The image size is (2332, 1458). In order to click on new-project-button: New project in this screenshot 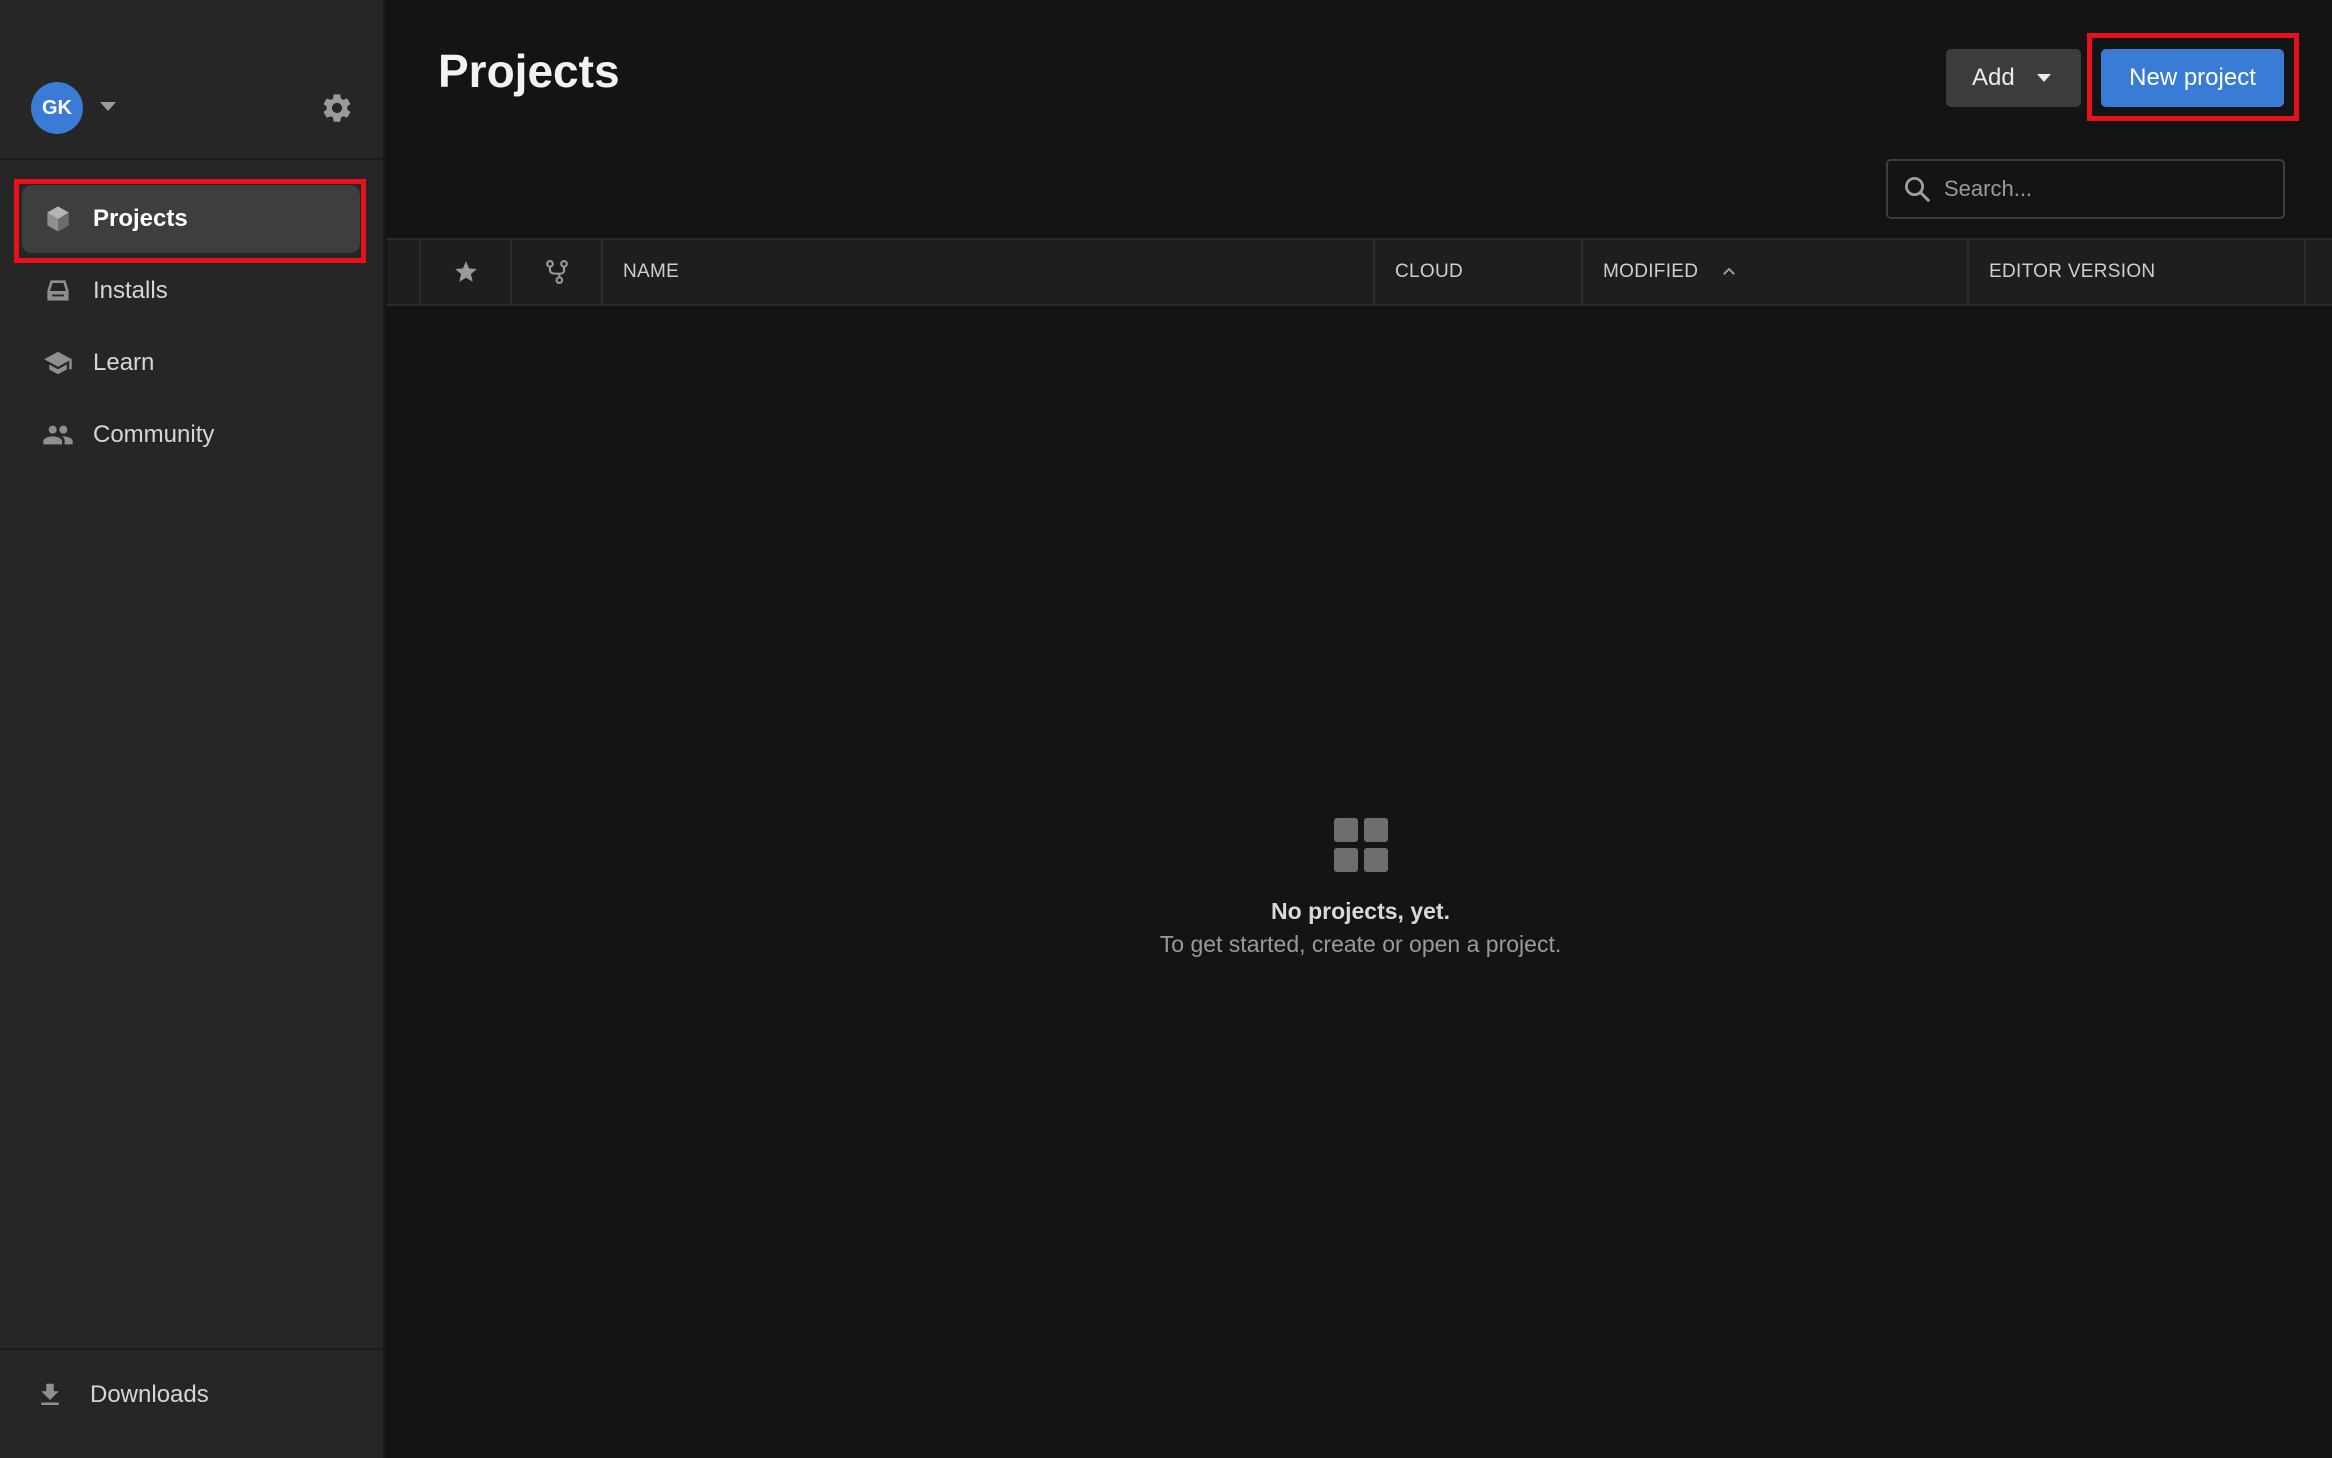, I will do `click(2192, 78)`.